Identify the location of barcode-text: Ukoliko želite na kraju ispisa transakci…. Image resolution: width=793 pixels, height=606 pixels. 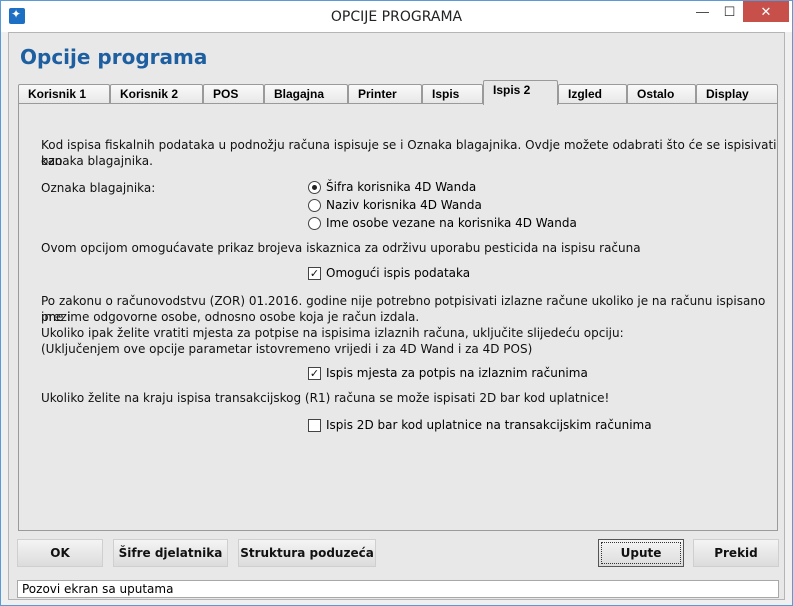
(325, 398).